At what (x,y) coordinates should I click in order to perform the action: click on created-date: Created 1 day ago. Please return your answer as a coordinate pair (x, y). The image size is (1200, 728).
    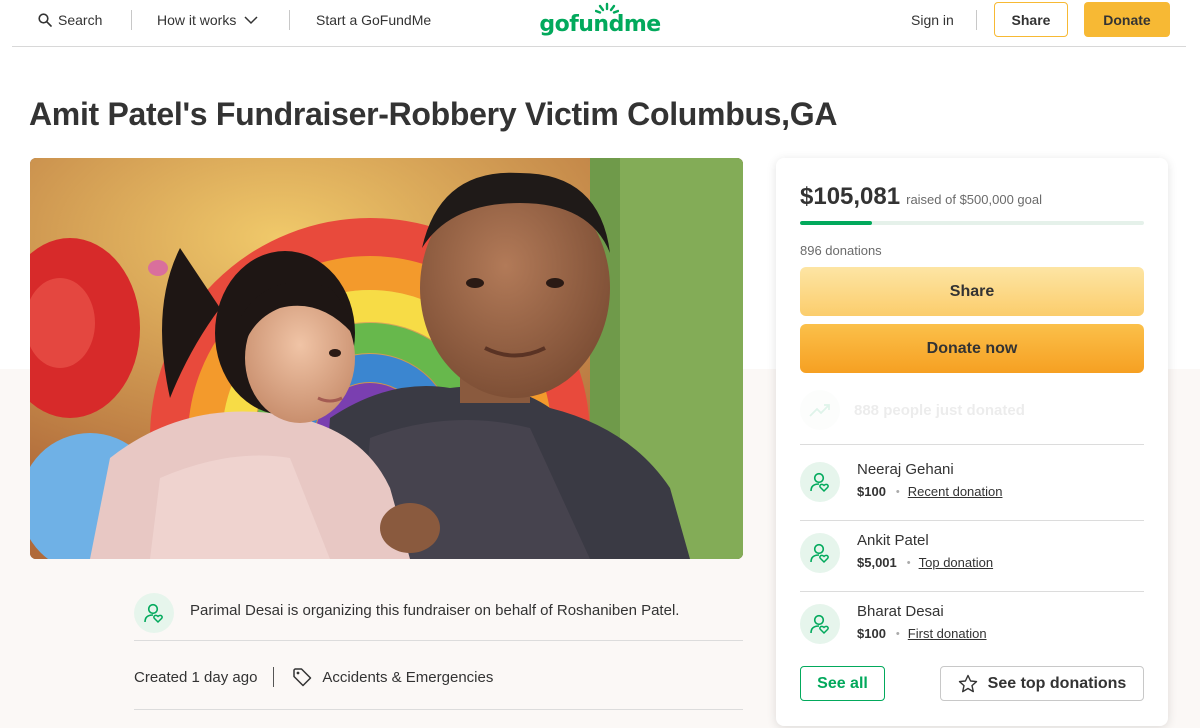
    Looking at the image, I should click on (196, 677).